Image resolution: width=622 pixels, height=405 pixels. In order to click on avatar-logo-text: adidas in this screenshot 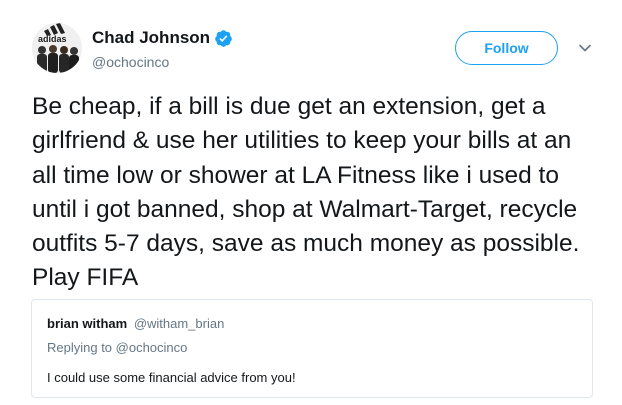, I will do `click(52, 39)`.